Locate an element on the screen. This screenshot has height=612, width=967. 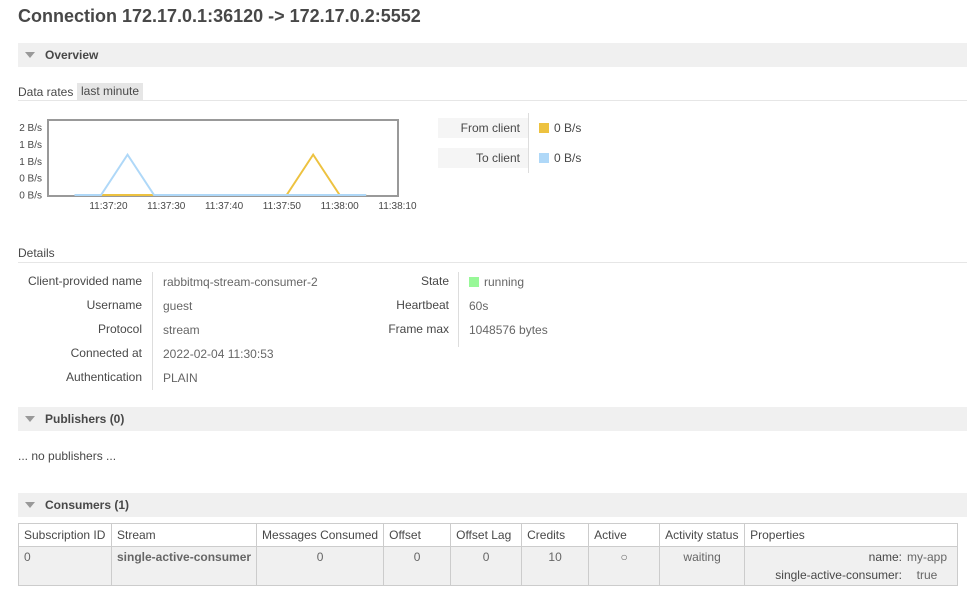
col-properties: Properties is located at coordinates (851, 535).